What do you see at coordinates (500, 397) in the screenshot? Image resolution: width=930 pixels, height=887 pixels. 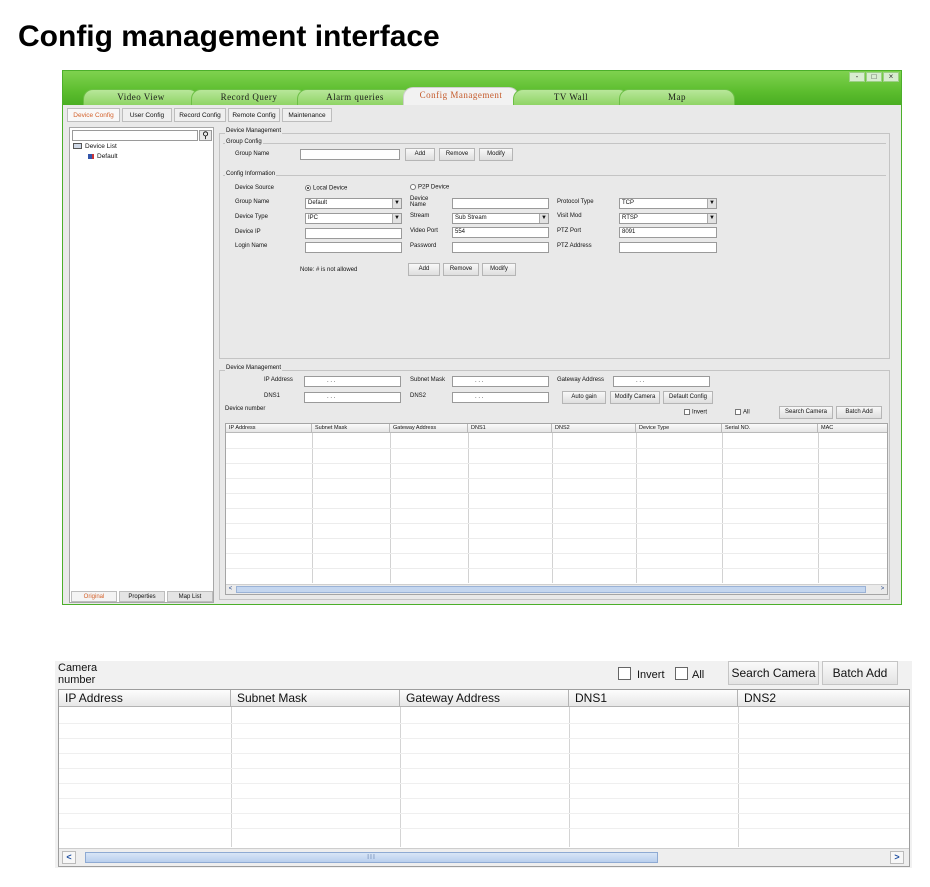 I see `dns2-input: . . .` at bounding box center [500, 397].